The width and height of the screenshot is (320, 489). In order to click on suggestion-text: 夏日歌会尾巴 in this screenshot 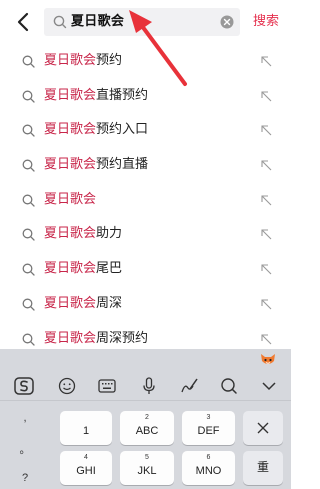, I will do `click(83, 269)`.